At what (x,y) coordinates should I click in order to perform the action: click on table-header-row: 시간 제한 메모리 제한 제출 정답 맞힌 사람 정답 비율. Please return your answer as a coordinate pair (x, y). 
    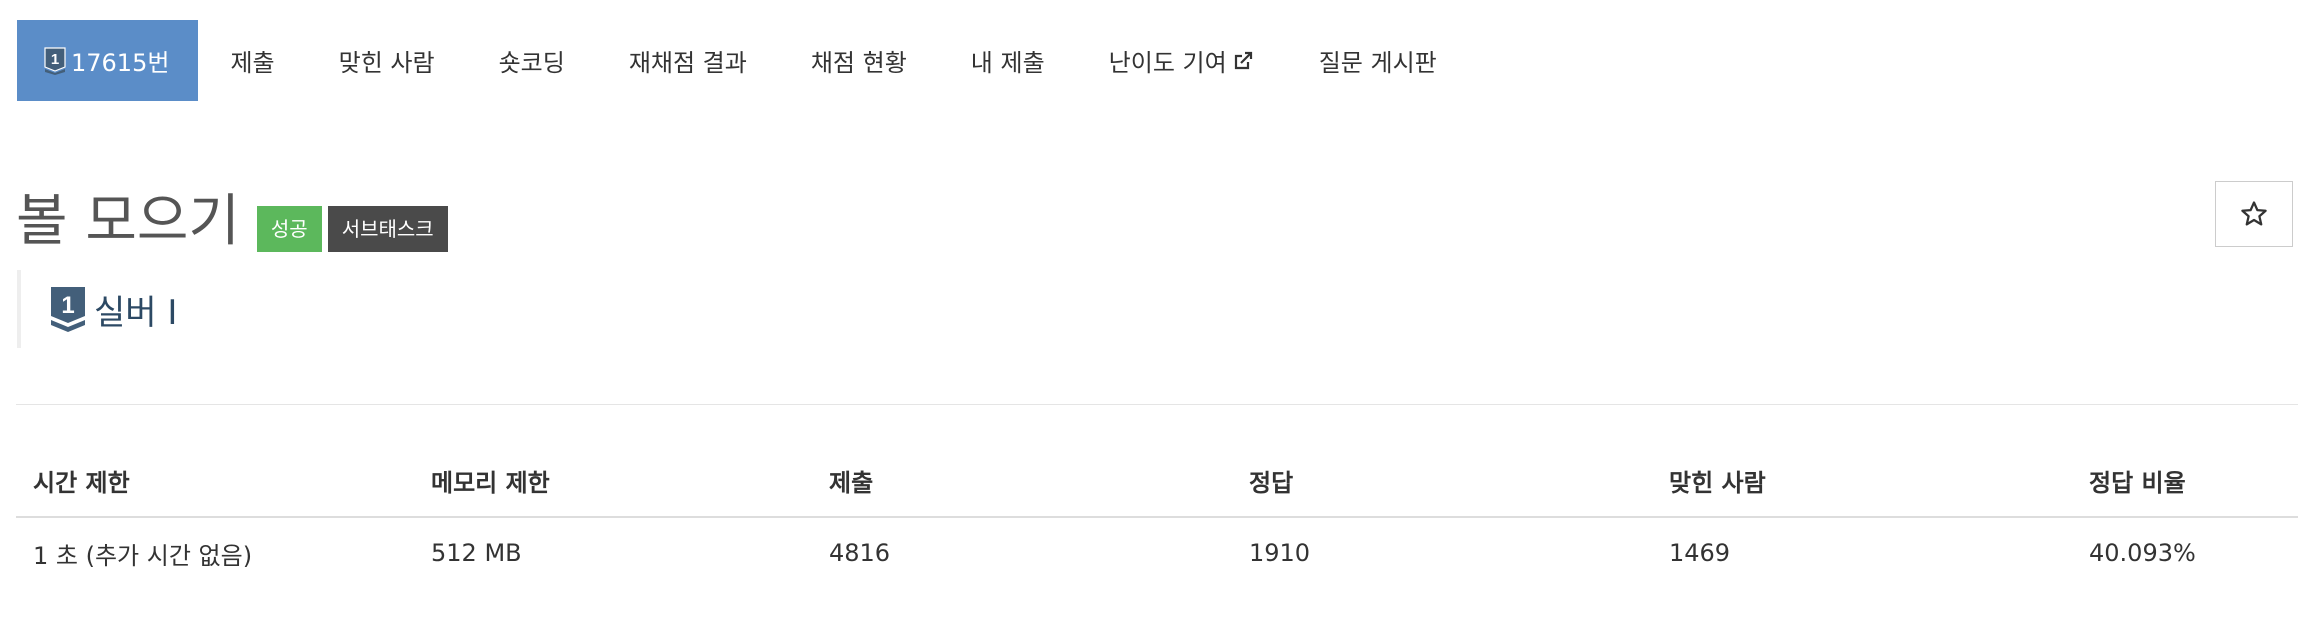
    Looking at the image, I should click on (1157, 481).